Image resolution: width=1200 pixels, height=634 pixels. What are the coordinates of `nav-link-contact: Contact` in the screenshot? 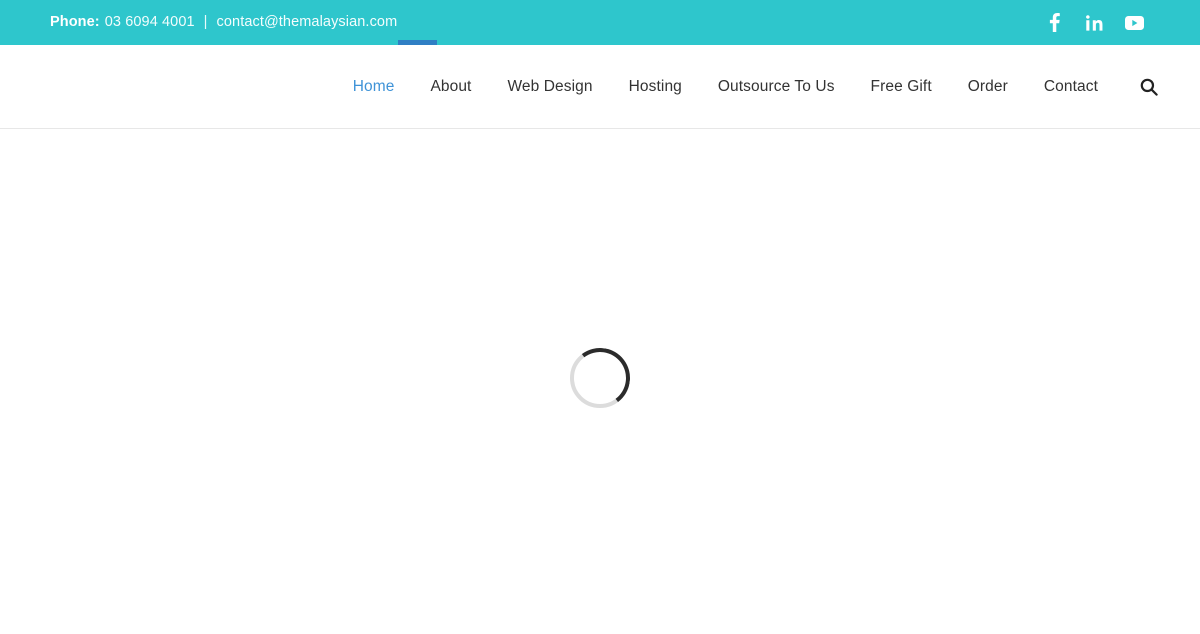 It's located at (1071, 86).